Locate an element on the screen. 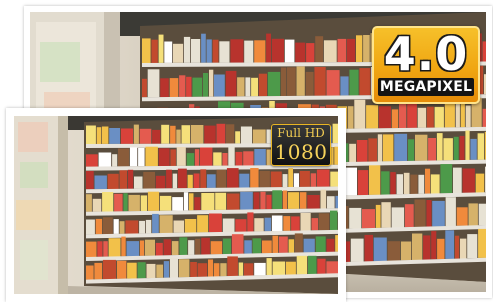  full-hd-badge: Full HD 1080 is located at coordinates (301, 145).